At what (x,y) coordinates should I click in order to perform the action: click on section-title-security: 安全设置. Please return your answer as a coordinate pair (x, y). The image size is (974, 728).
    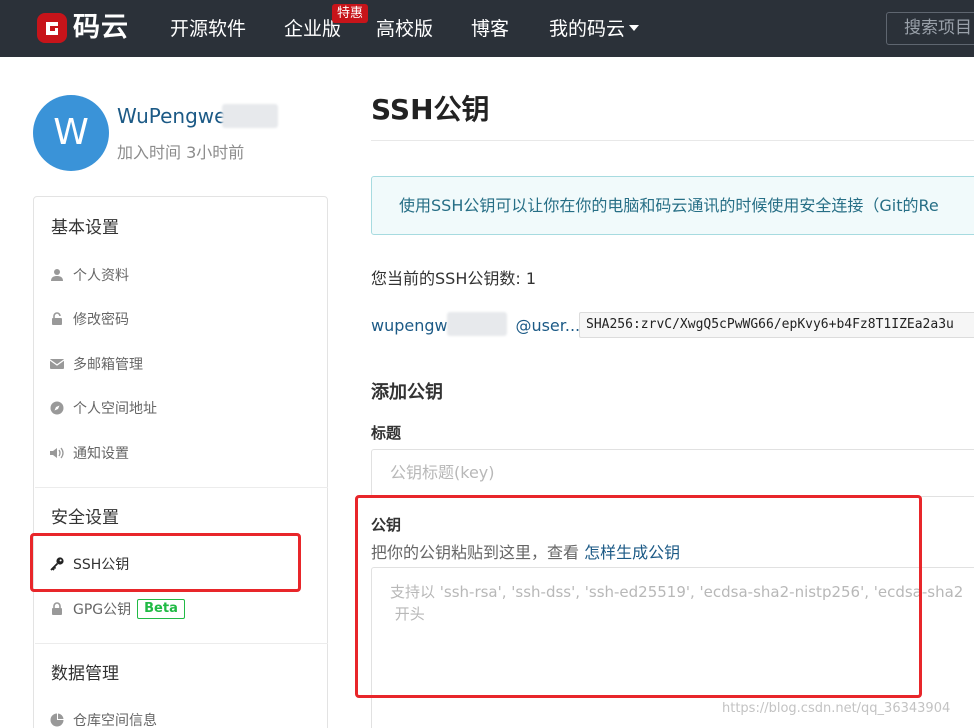
    Looking at the image, I should click on (85, 518).